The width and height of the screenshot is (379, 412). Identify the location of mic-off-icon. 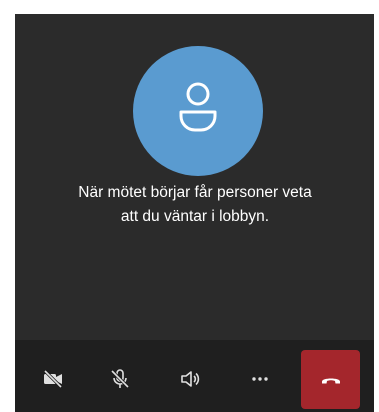
(120, 379).